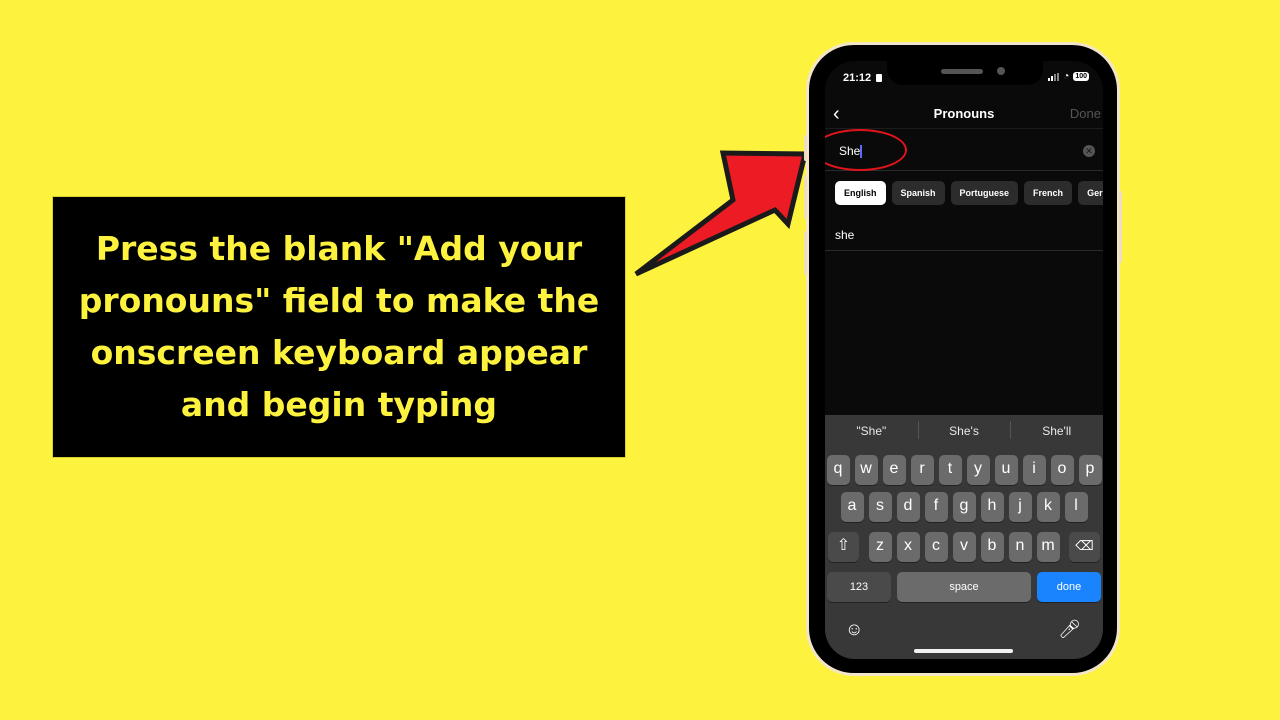 Image resolution: width=1280 pixels, height=720 pixels. What do you see at coordinates (857, 78) in the screenshot?
I see `status-time: 21:12` at bounding box center [857, 78].